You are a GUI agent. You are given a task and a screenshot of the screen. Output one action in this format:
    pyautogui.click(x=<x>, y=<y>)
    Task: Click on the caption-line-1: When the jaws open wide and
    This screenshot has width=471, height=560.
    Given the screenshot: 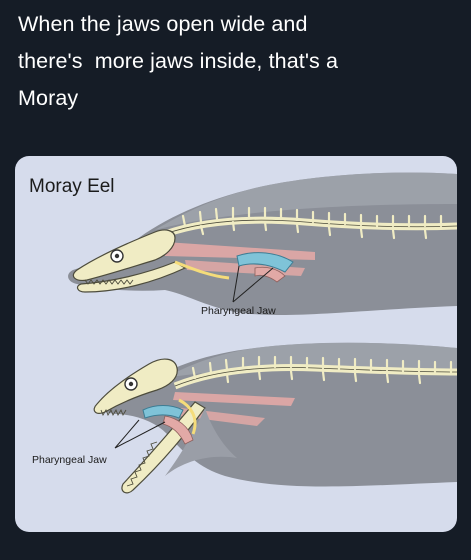 What is the action you would take?
    pyautogui.click(x=163, y=24)
    